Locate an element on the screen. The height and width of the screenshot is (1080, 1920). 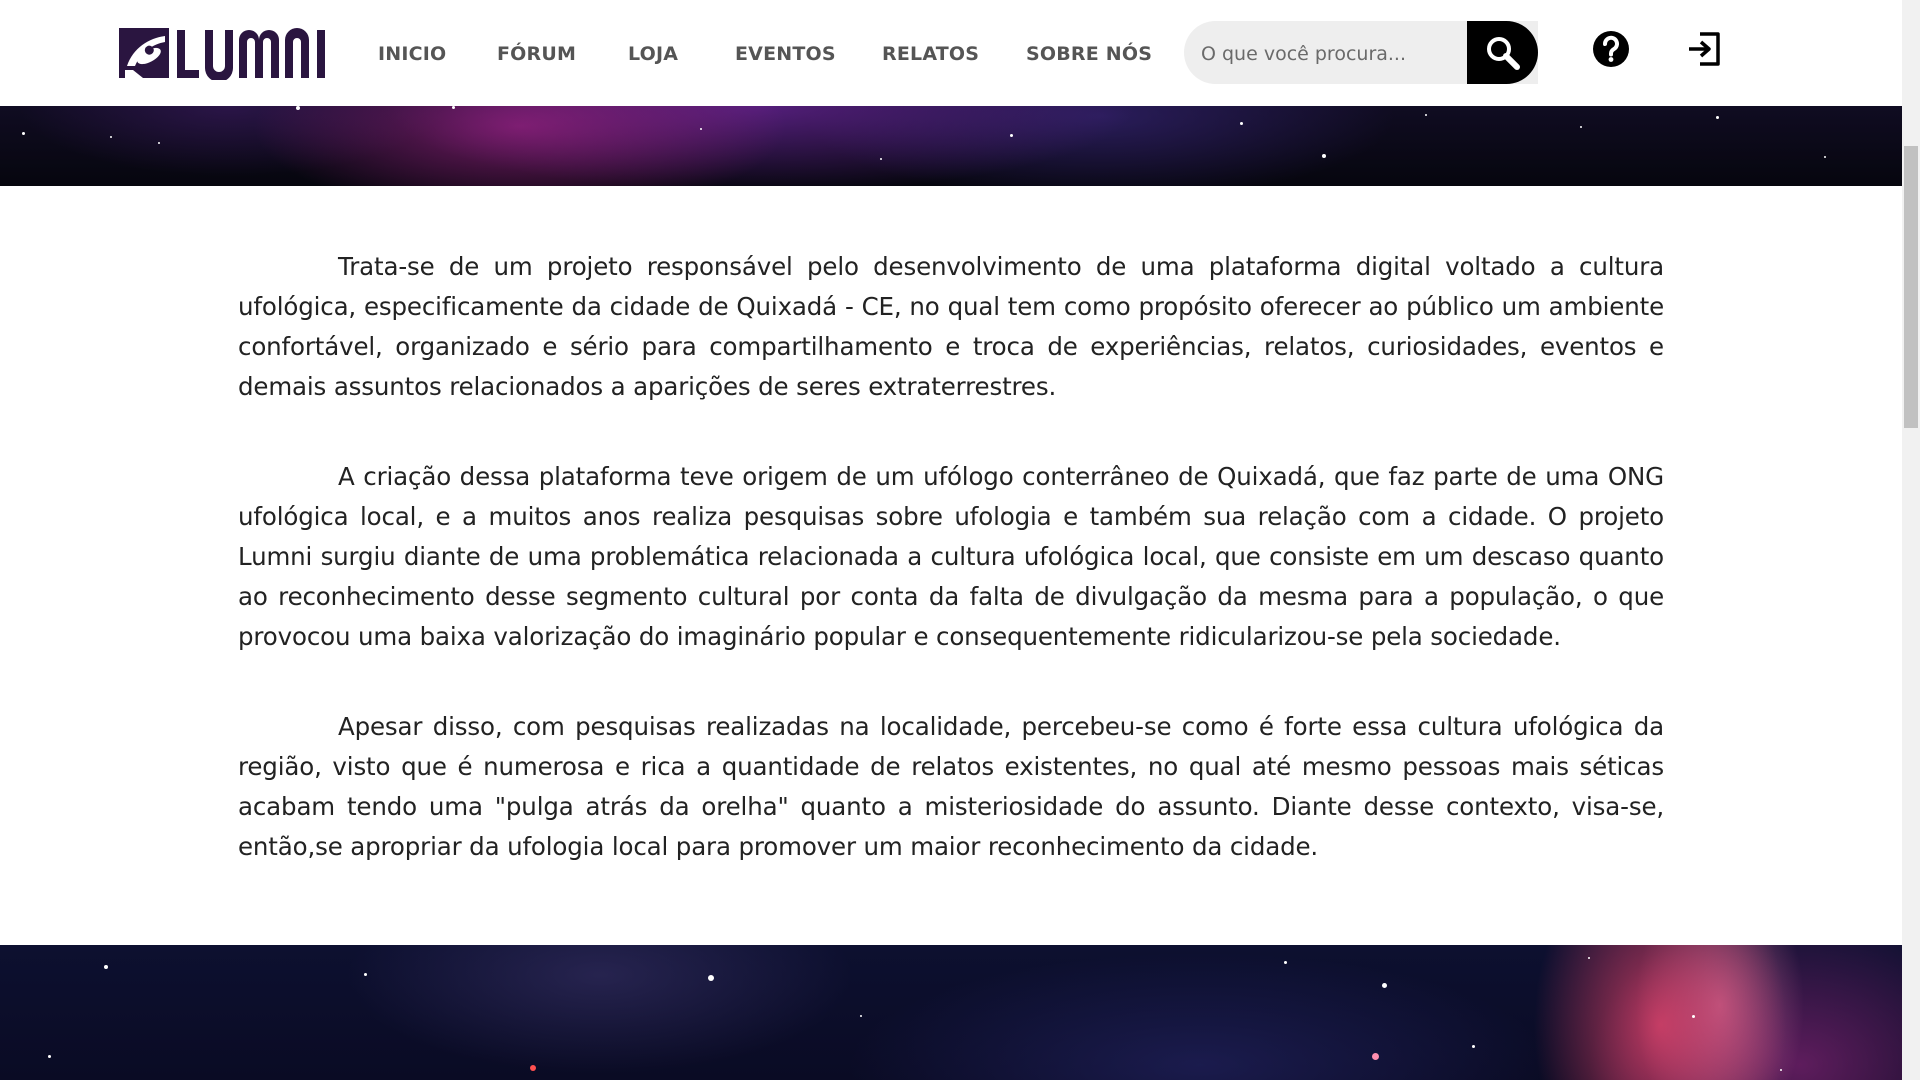
help-icon is located at coordinates (1611, 49).